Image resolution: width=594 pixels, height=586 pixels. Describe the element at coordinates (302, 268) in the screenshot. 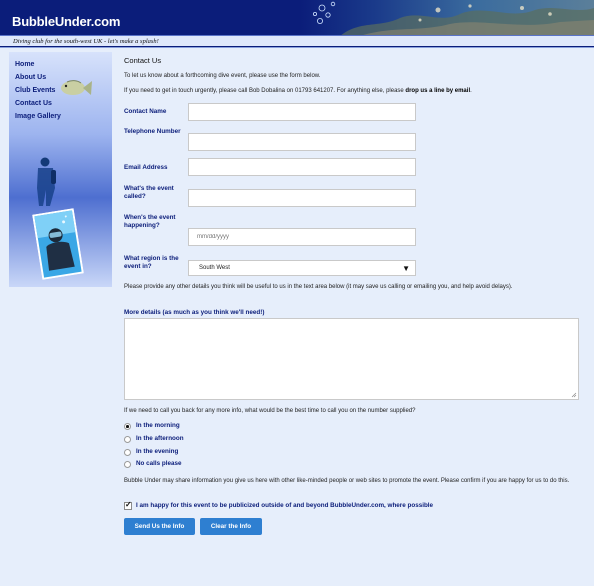

I see `region-select: South West ▼` at that location.